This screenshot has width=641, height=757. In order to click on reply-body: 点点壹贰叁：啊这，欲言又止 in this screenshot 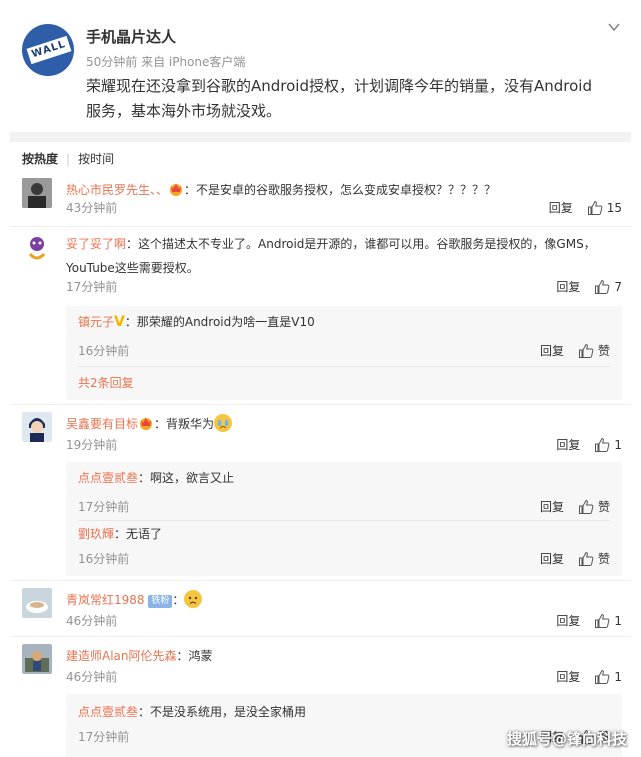, I will do `click(344, 478)`.